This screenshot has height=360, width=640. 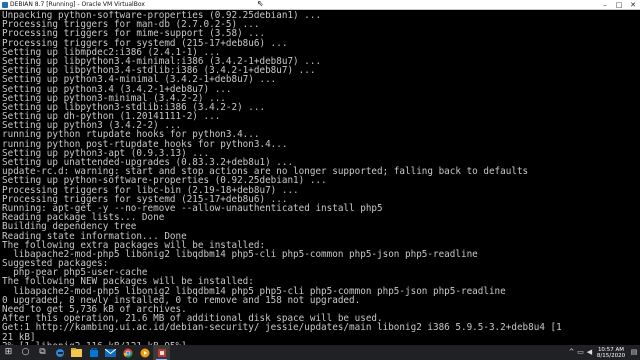 I want to click on notification-icon: ▤, so click(x=634, y=352).